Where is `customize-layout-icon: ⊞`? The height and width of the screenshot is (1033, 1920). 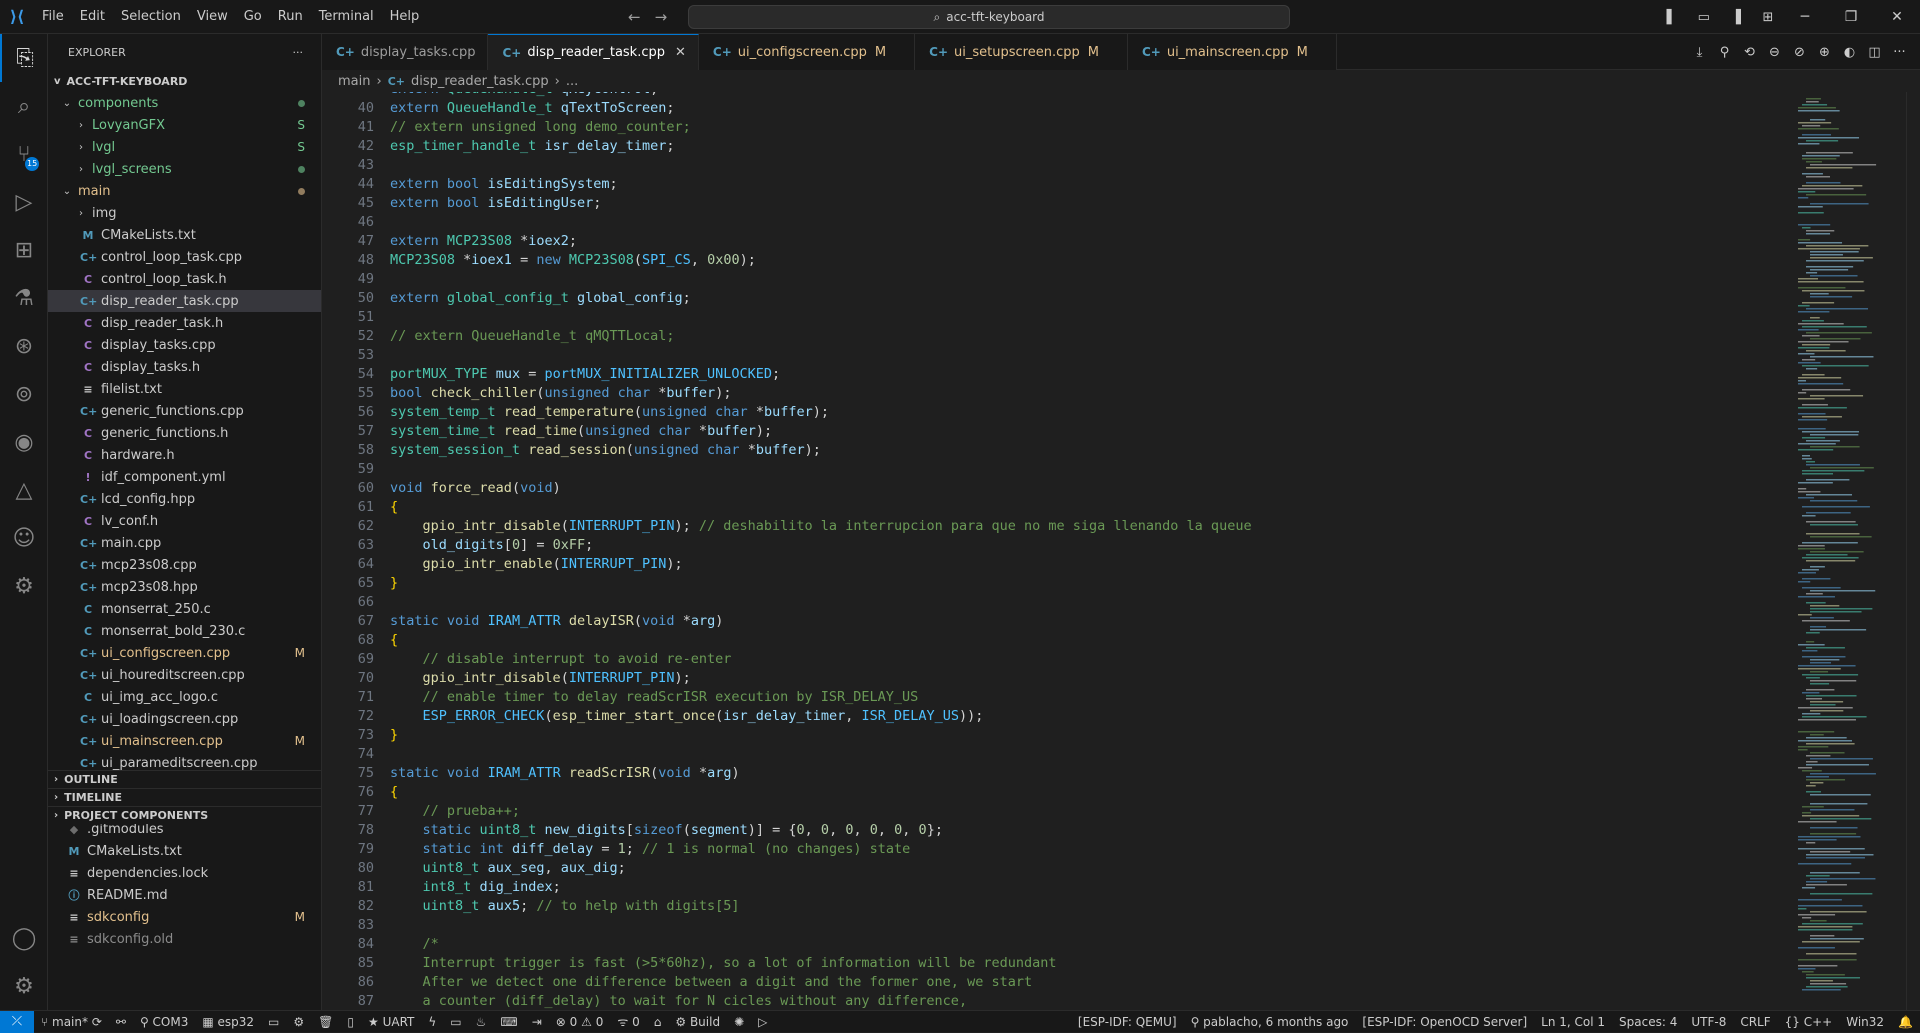 customize-layout-icon: ⊞ is located at coordinates (1768, 17).